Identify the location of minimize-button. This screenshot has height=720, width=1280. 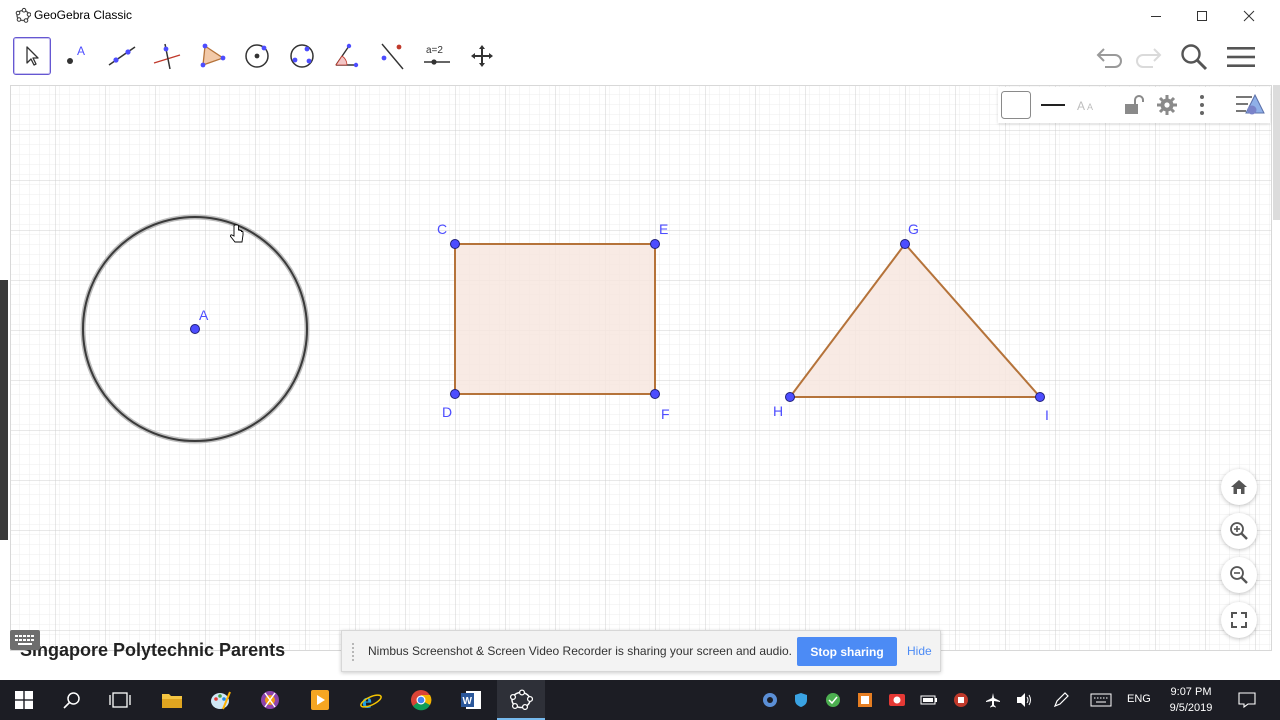
(1156, 15).